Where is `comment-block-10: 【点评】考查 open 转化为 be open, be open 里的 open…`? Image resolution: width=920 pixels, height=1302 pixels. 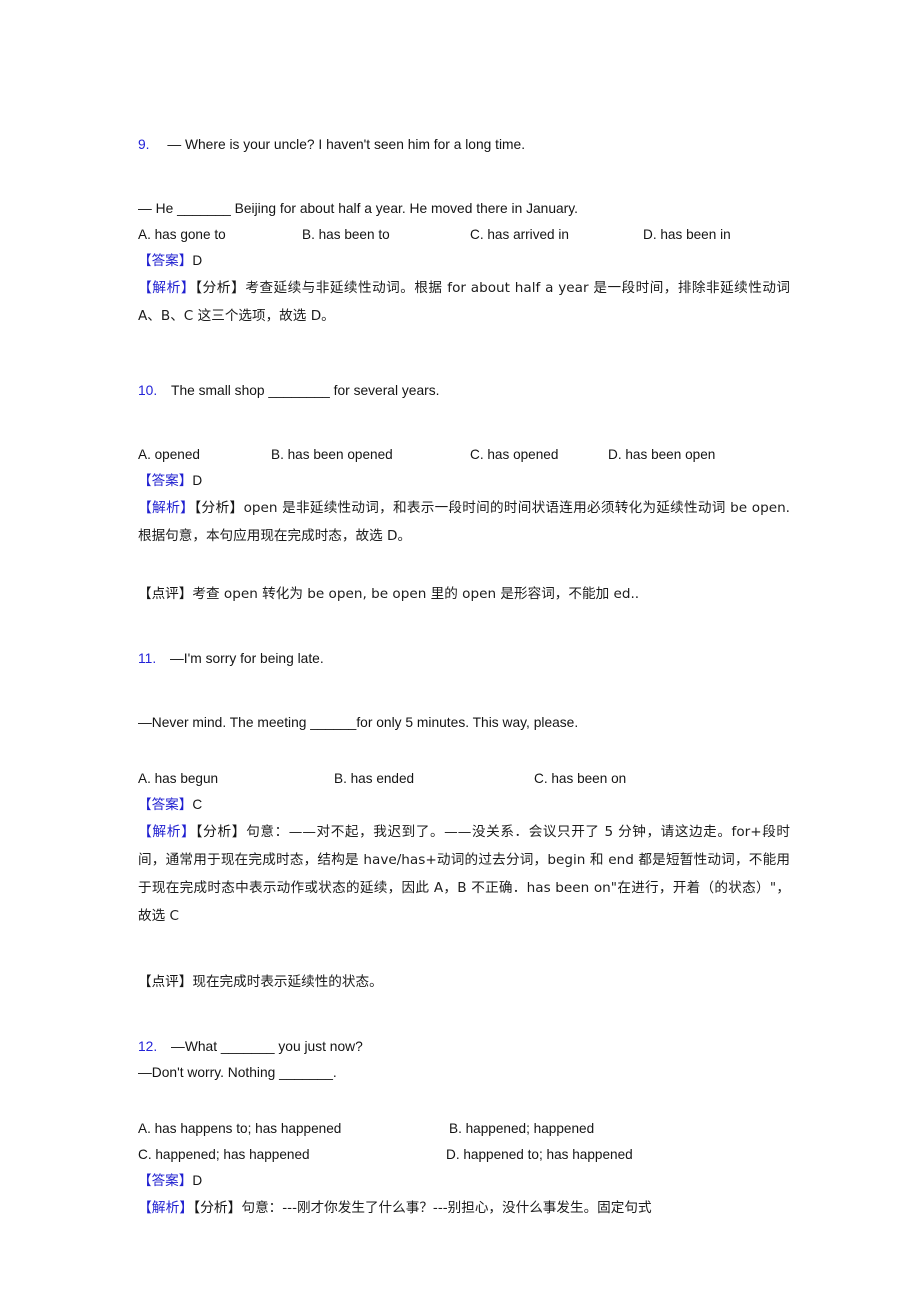 comment-block-10: 【点评】考查 open 转化为 be open, be open 里的 open… is located at coordinates (464, 594).